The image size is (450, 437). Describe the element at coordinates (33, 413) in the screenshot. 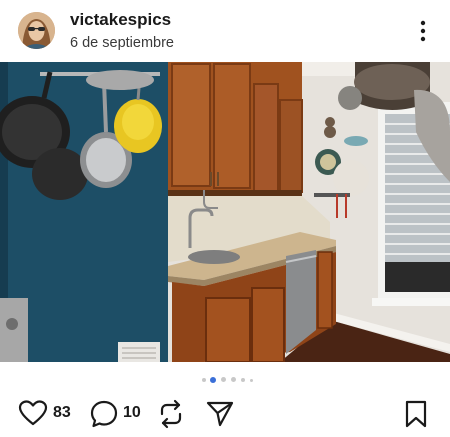

I see `heart-icon` at that location.